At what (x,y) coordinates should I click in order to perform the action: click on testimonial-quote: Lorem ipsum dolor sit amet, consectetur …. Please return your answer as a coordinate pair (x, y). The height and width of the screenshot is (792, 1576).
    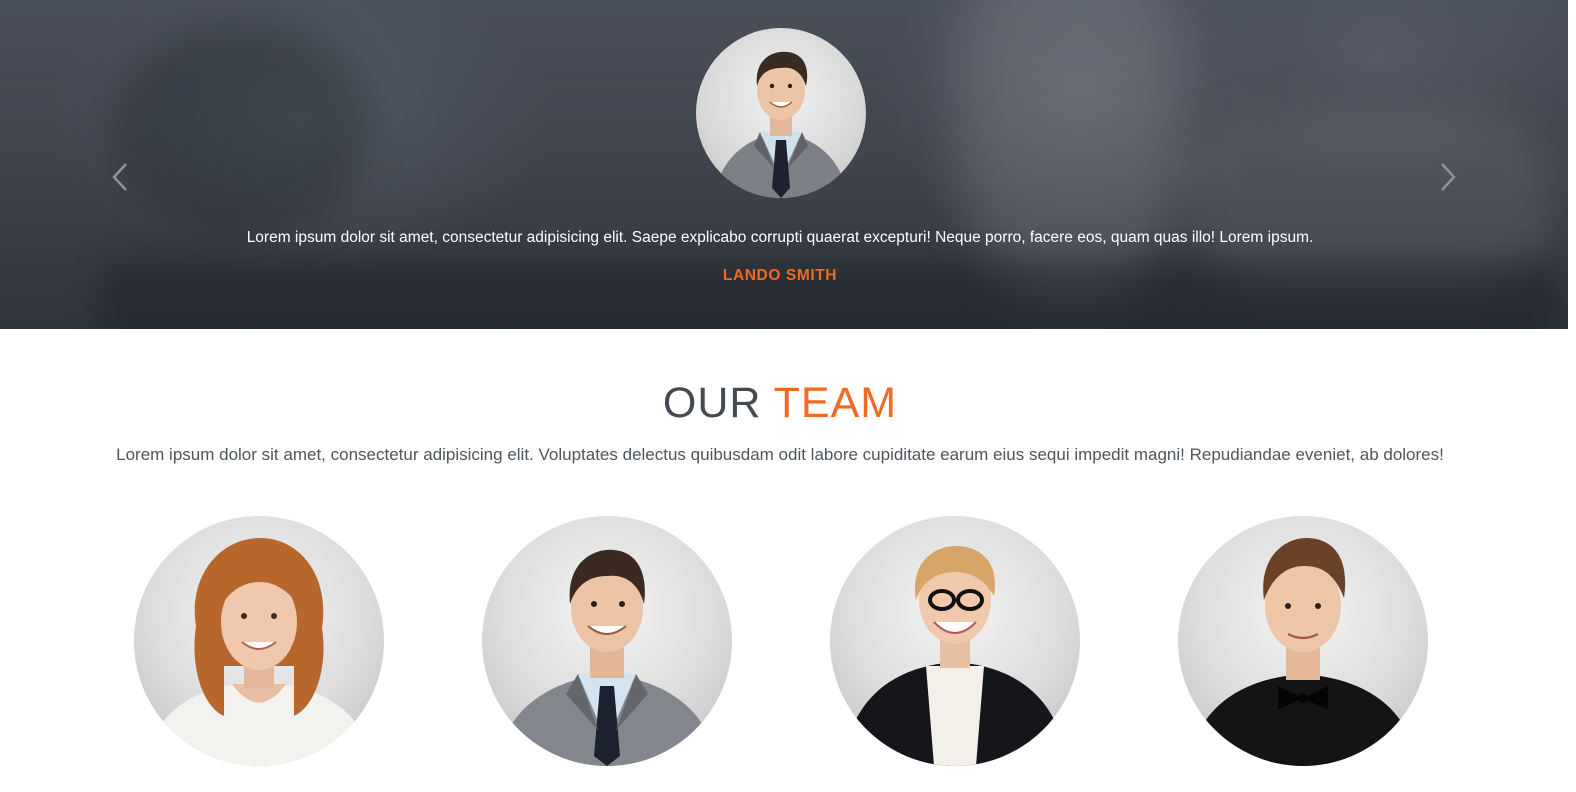
    Looking at the image, I should click on (780, 237).